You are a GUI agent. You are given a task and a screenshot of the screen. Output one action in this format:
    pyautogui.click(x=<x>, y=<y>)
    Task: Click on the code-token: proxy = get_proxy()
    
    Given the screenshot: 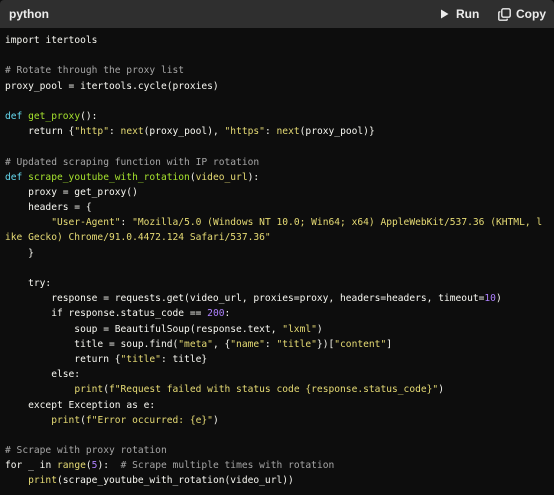 What is the action you would take?
    pyautogui.click(x=71, y=192)
    